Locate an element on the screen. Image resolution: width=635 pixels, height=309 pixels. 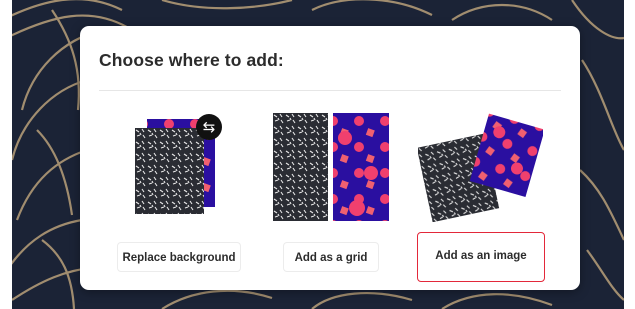
add-as-grid-button: Add as a grid is located at coordinates (331, 257).